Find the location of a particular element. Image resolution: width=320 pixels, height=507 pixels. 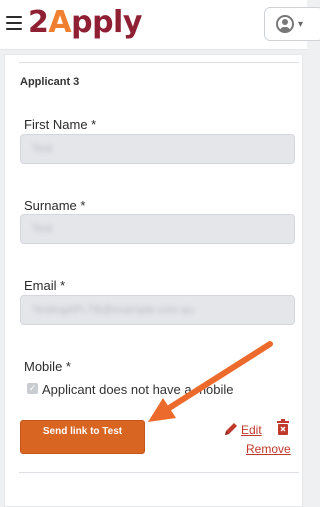

surname-label: Surname * is located at coordinates (55, 205).